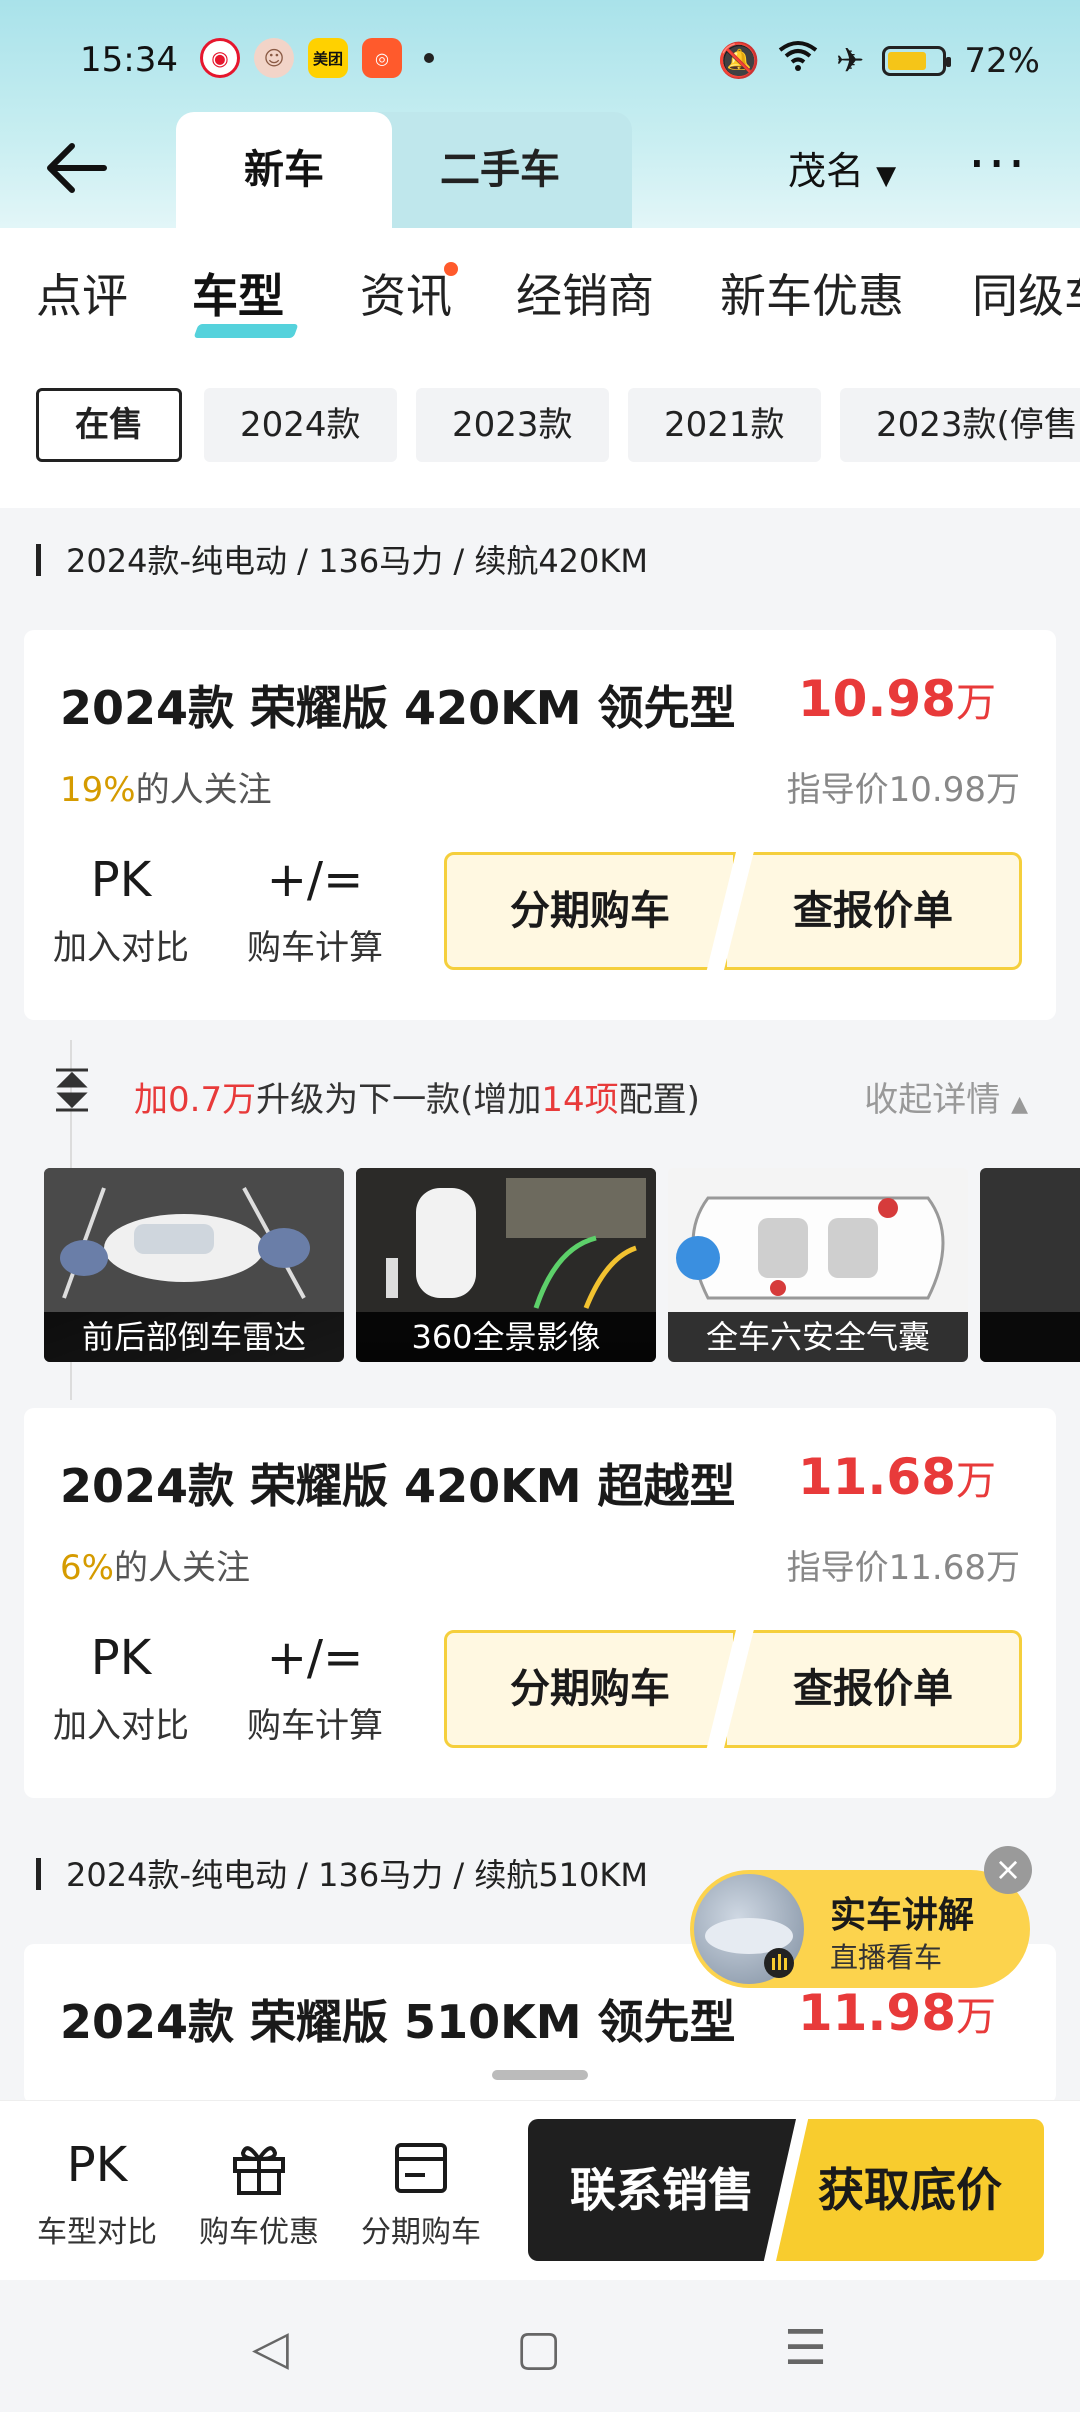 This screenshot has width=1080, height=2412. I want to click on subnav: 点评 车型 资讯 经销商 新车优惠 同级车, so click(540, 295).